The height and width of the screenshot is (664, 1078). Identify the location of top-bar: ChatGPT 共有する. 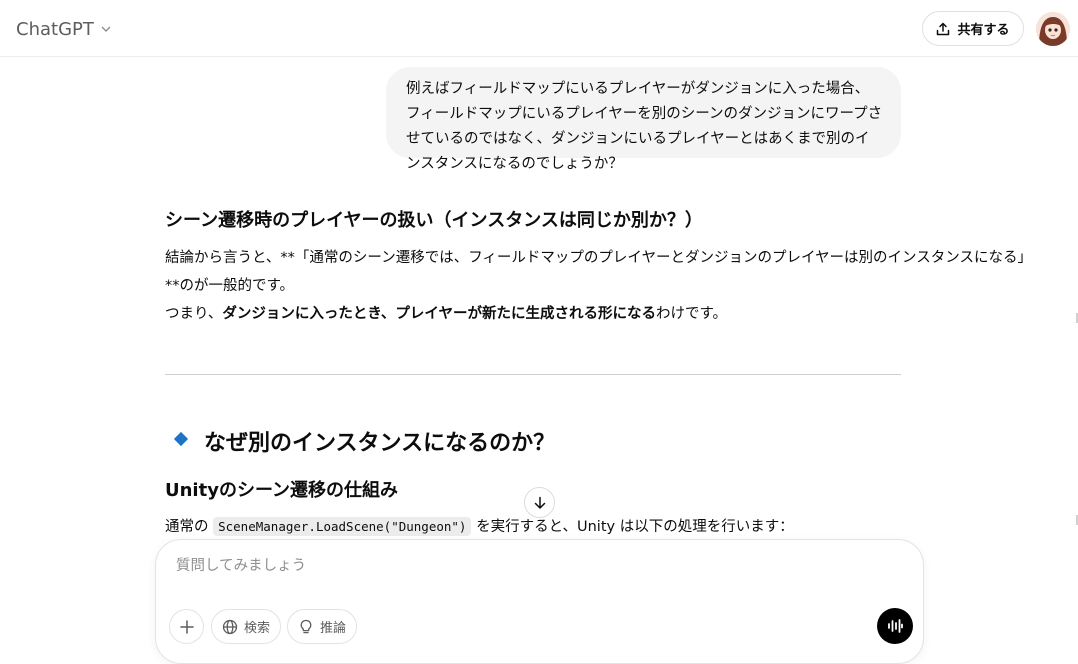
(539, 28).